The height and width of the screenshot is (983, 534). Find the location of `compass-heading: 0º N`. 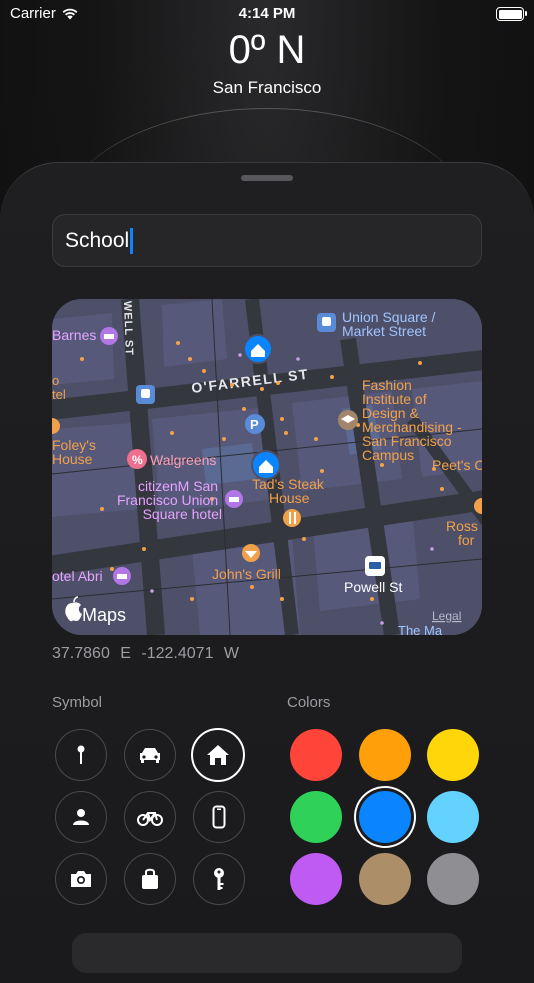

compass-heading: 0º N is located at coordinates (267, 50).